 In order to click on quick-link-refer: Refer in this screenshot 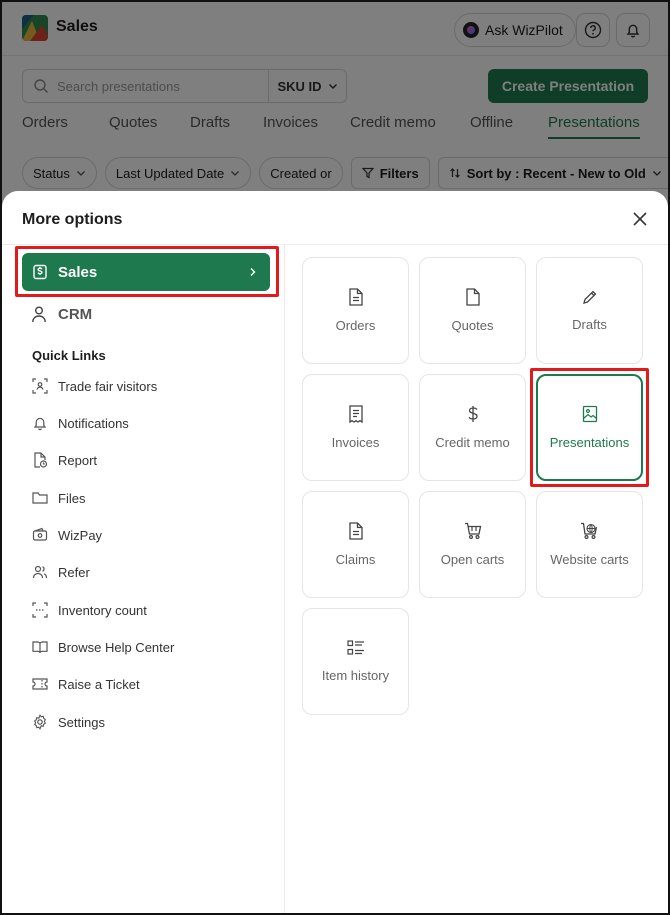, I will do `click(61, 572)`.